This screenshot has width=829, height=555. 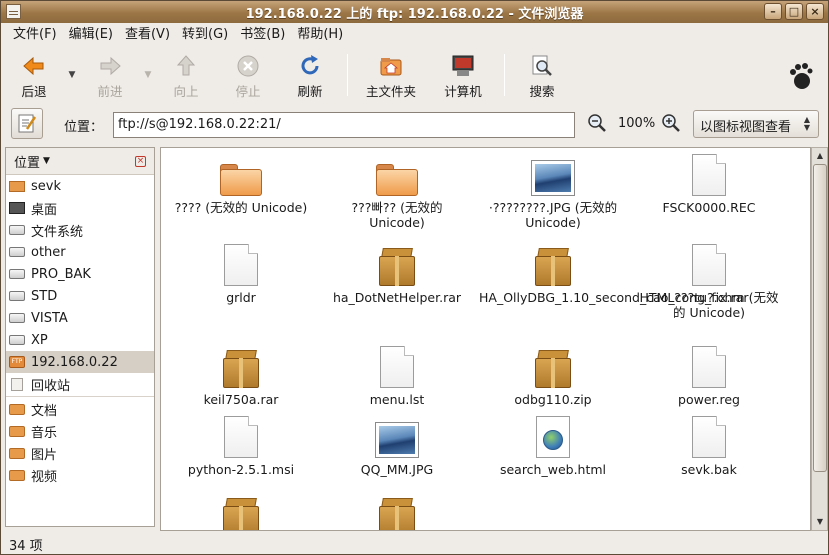 I want to click on menu-help: 帮助(H), so click(x=320, y=35).